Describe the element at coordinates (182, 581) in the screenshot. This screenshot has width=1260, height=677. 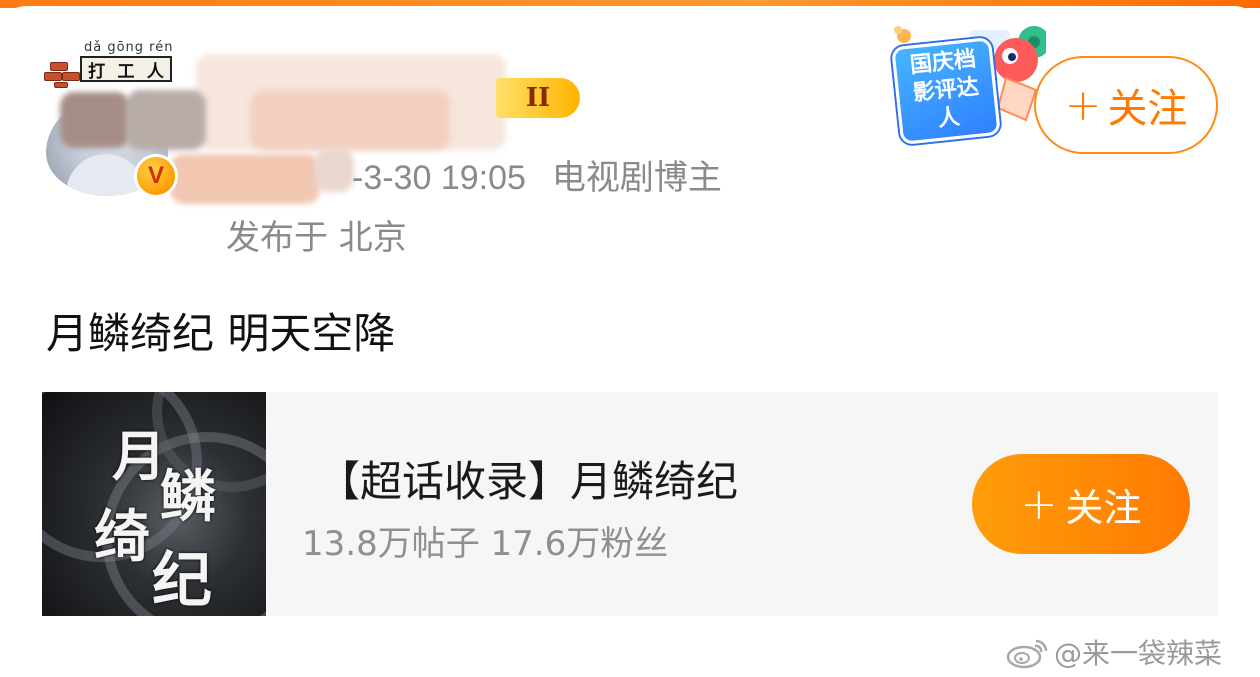
I see `cover-char: 纪` at that location.